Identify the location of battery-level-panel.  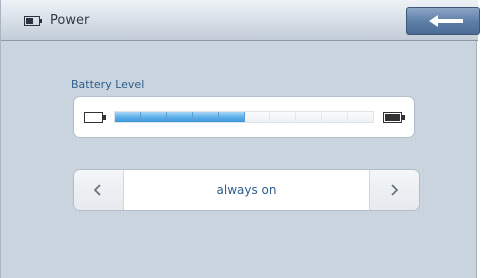
(244, 117).